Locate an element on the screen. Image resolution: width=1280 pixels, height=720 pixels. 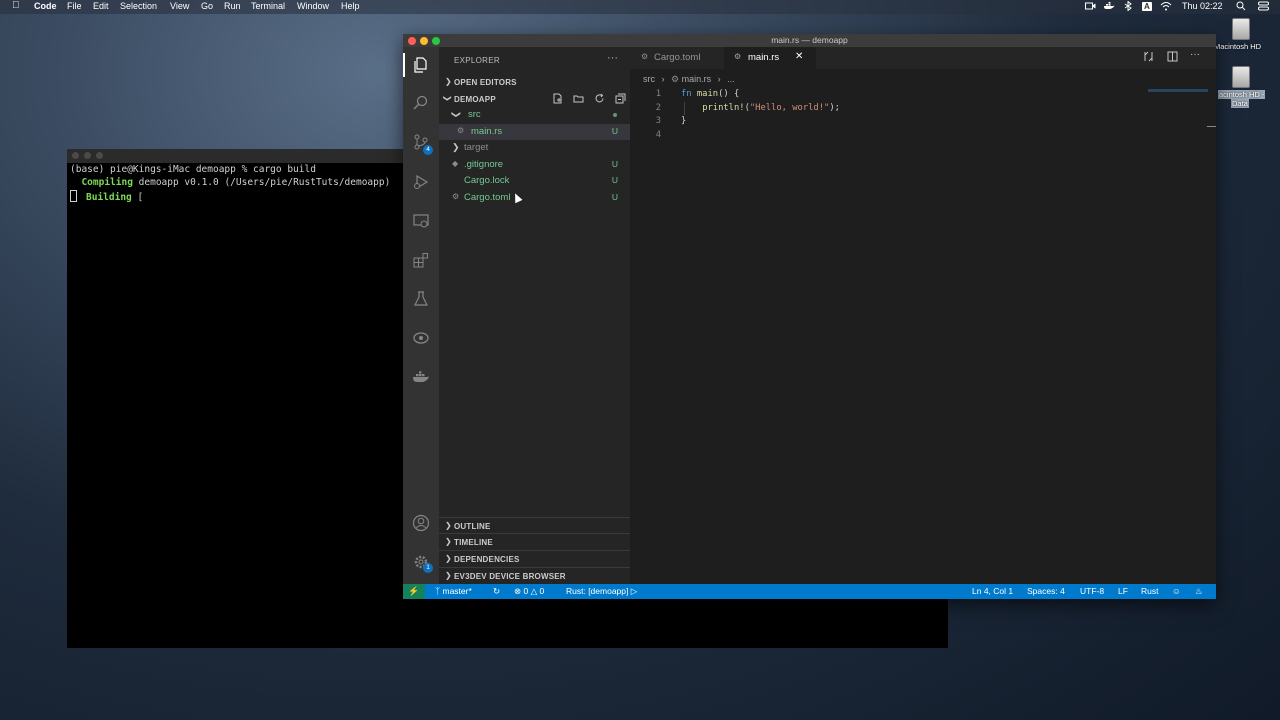
run-debug-icon is located at coordinates (421, 182).